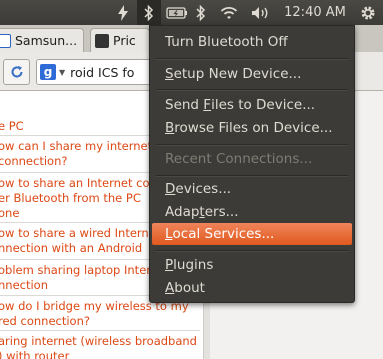 The width and height of the screenshot is (383, 359). I want to click on bolt-icon, so click(123, 12).